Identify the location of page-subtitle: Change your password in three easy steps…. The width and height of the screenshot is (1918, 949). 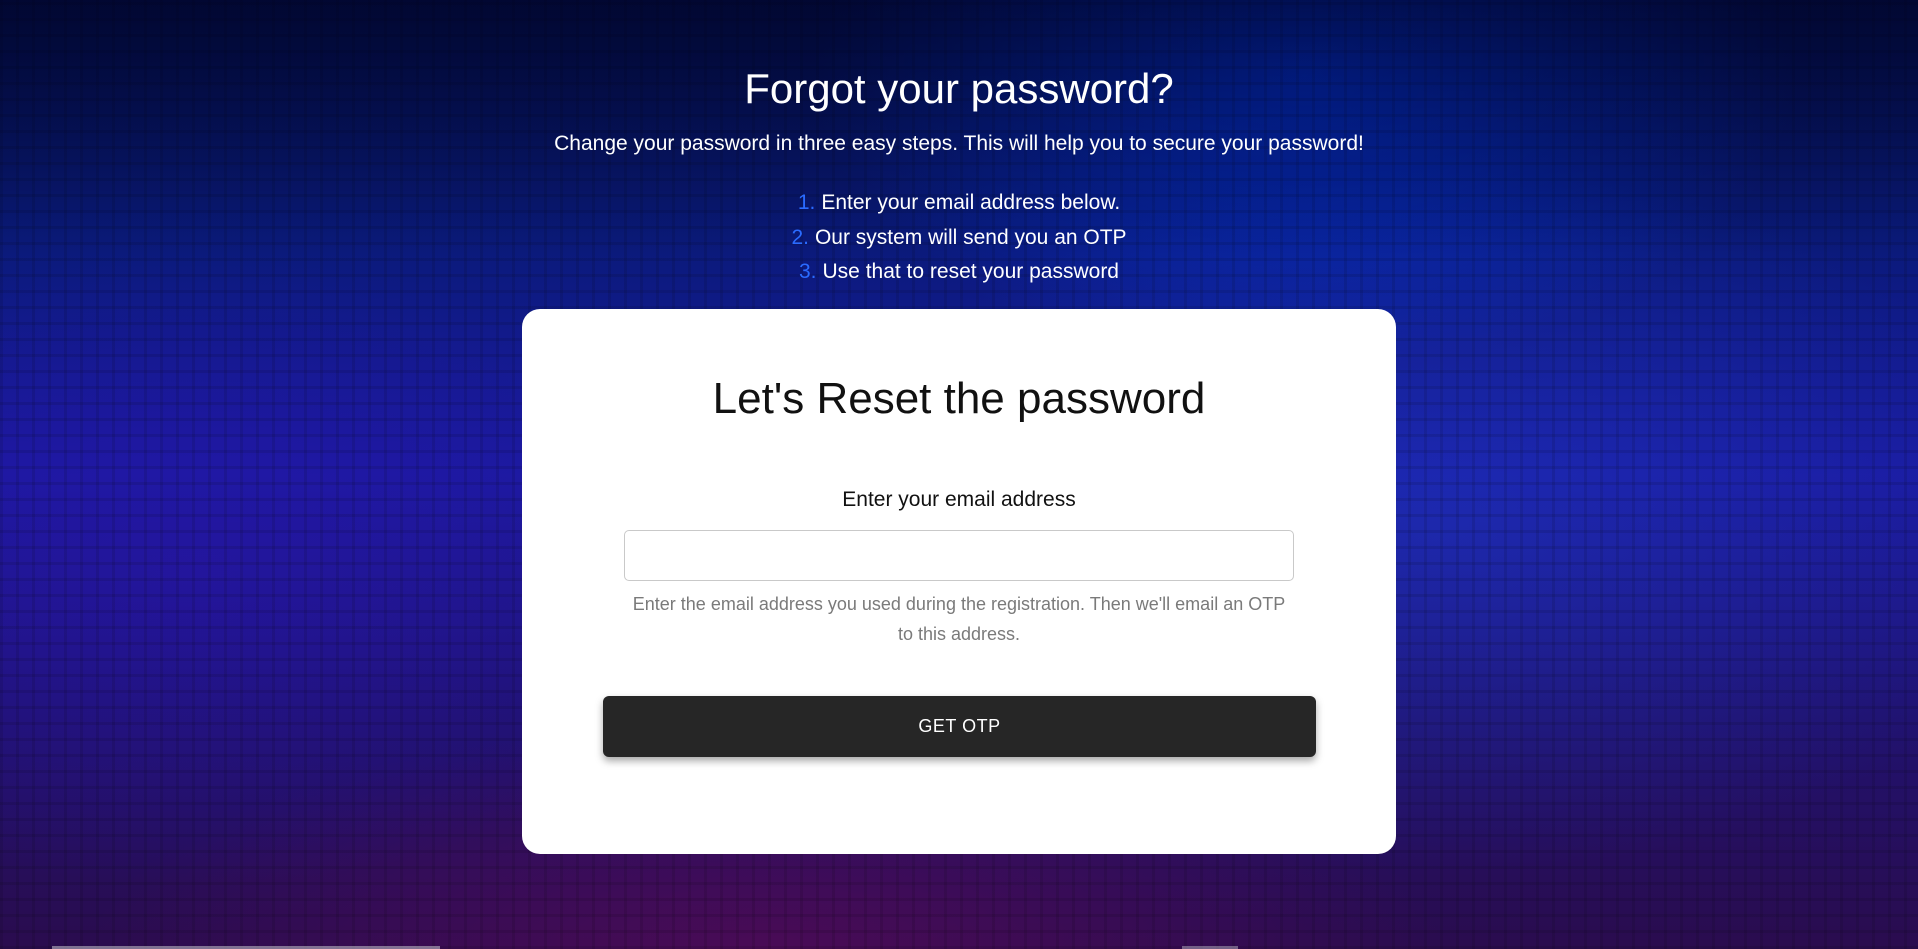
(959, 143).